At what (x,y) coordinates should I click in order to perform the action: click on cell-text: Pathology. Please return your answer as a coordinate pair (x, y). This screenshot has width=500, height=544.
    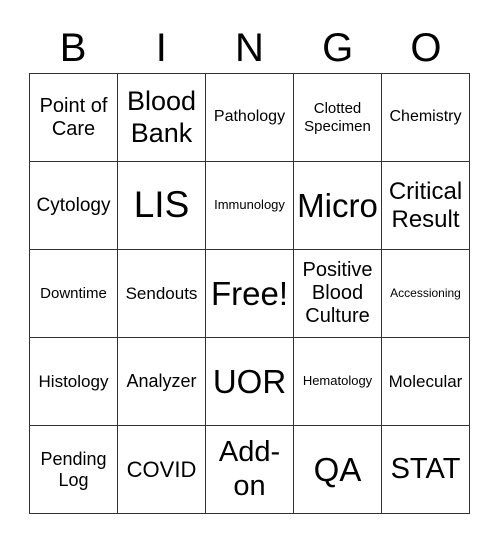
    Looking at the image, I should click on (249, 117).